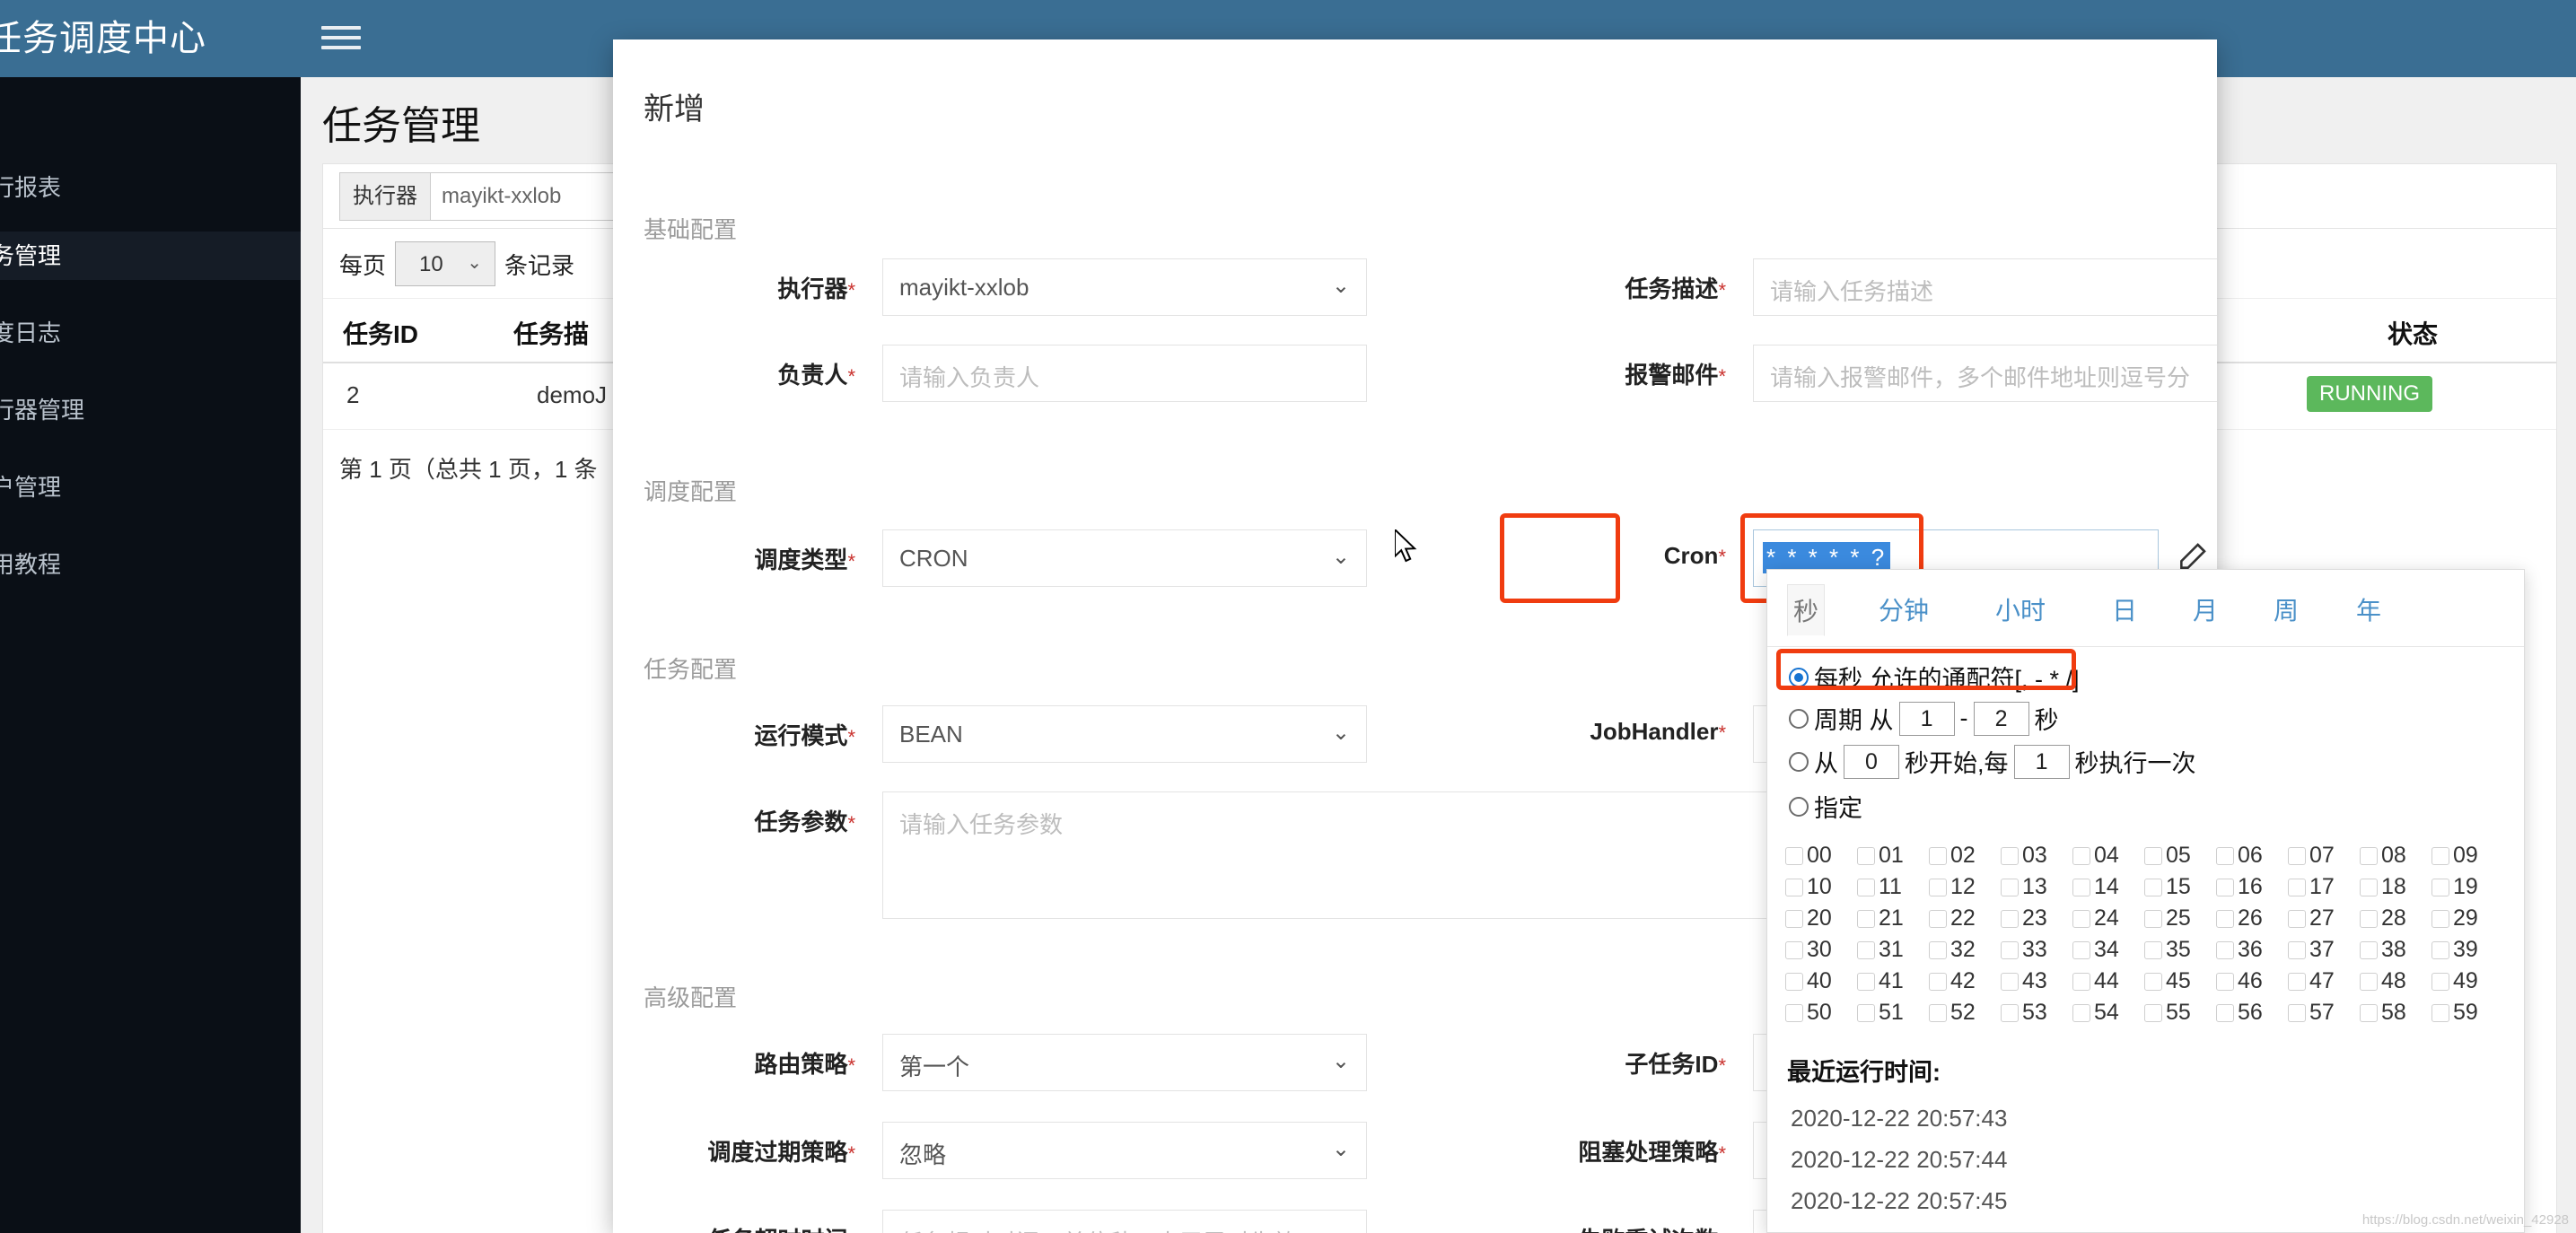 The width and height of the screenshot is (2576, 1233). What do you see at coordinates (2001, 718) in the screenshot?
I see `range-to-input: 2` at bounding box center [2001, 718].